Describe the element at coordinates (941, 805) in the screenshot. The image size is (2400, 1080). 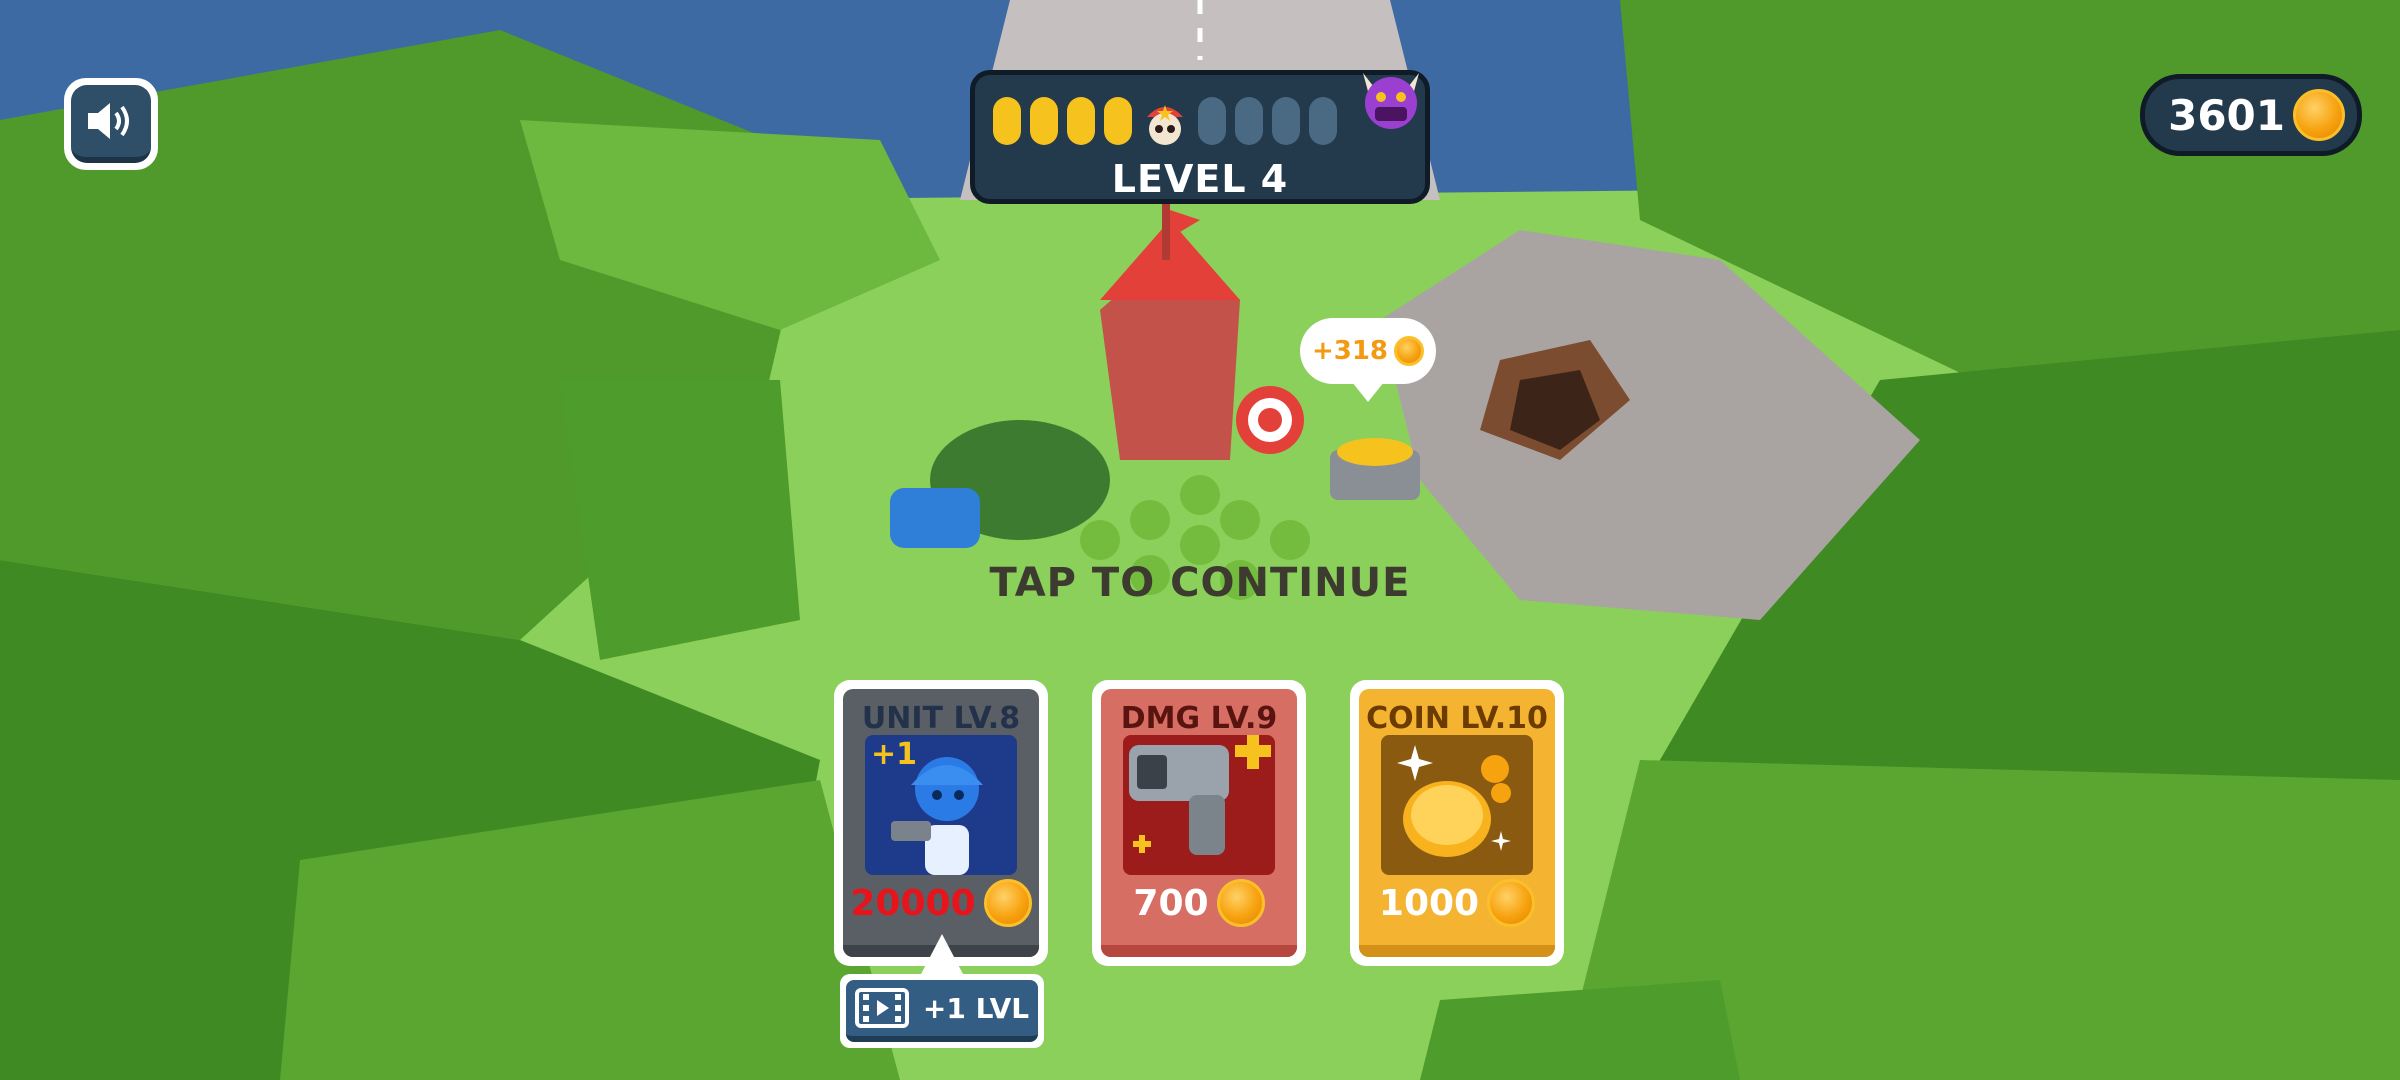
I see `blue-soldier-icon: +1` at that location.